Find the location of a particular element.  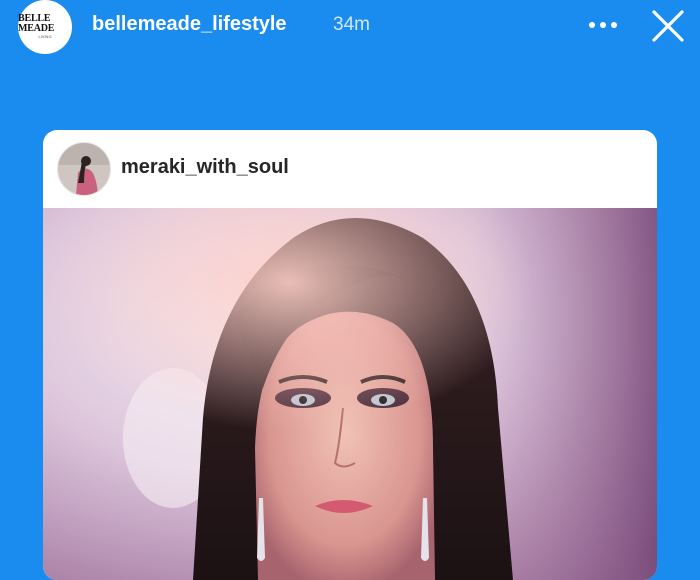

story-avatar: BELLE MEADE LIVING is located at coordinates (45, 27).